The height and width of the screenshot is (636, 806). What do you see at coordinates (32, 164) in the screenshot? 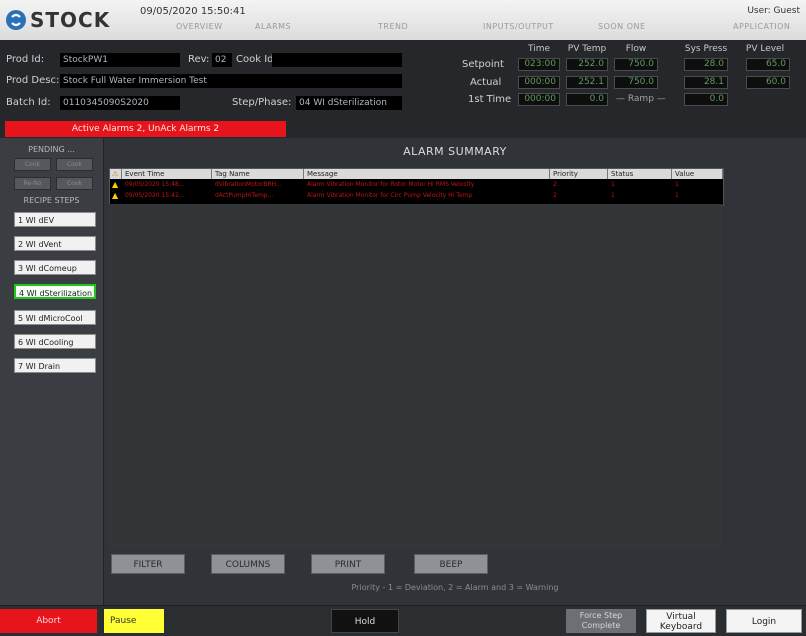
I see `pending-cook-button-1: Cook` at bounding box center [32, 164].